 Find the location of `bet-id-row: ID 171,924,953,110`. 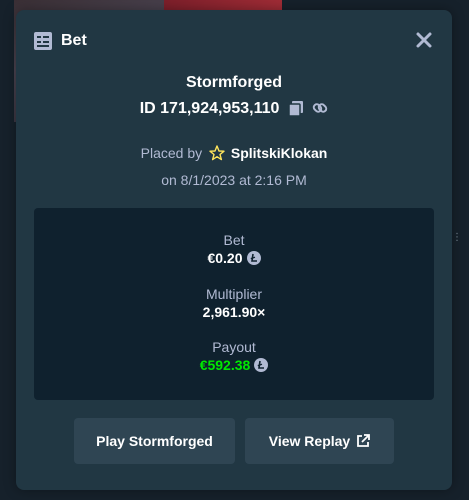

bet-id-row: ID 171,924,953,110 is located at coordinates (234, 109).